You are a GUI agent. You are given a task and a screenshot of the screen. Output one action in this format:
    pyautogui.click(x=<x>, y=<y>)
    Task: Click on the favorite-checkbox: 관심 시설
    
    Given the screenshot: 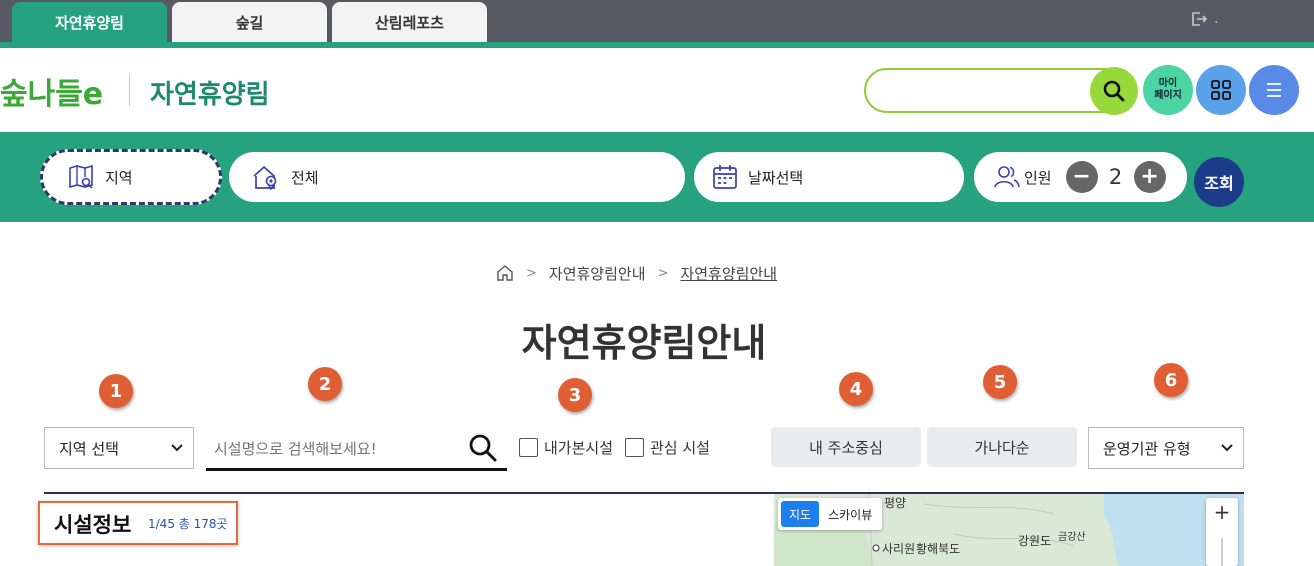 What is the action you would take?
    pyautogui.click(x=667, y=447)
    